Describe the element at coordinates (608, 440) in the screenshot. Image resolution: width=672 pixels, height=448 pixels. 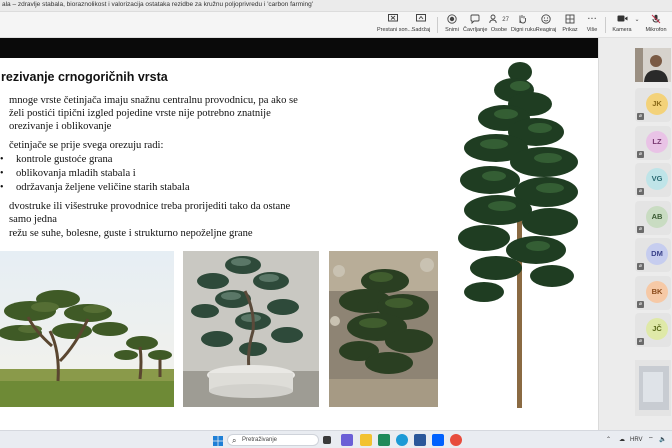
I see `tray-chevron-up-icon: ⌃` at that location.